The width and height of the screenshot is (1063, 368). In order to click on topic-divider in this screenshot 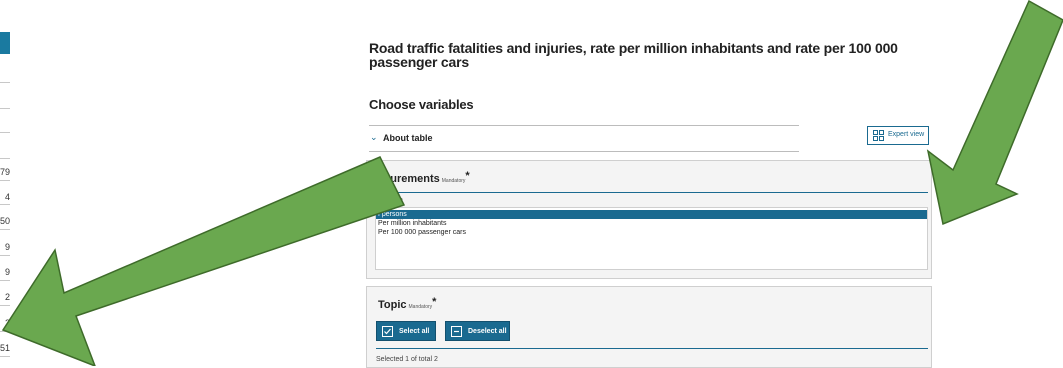, I will do `click(652, 348)`.